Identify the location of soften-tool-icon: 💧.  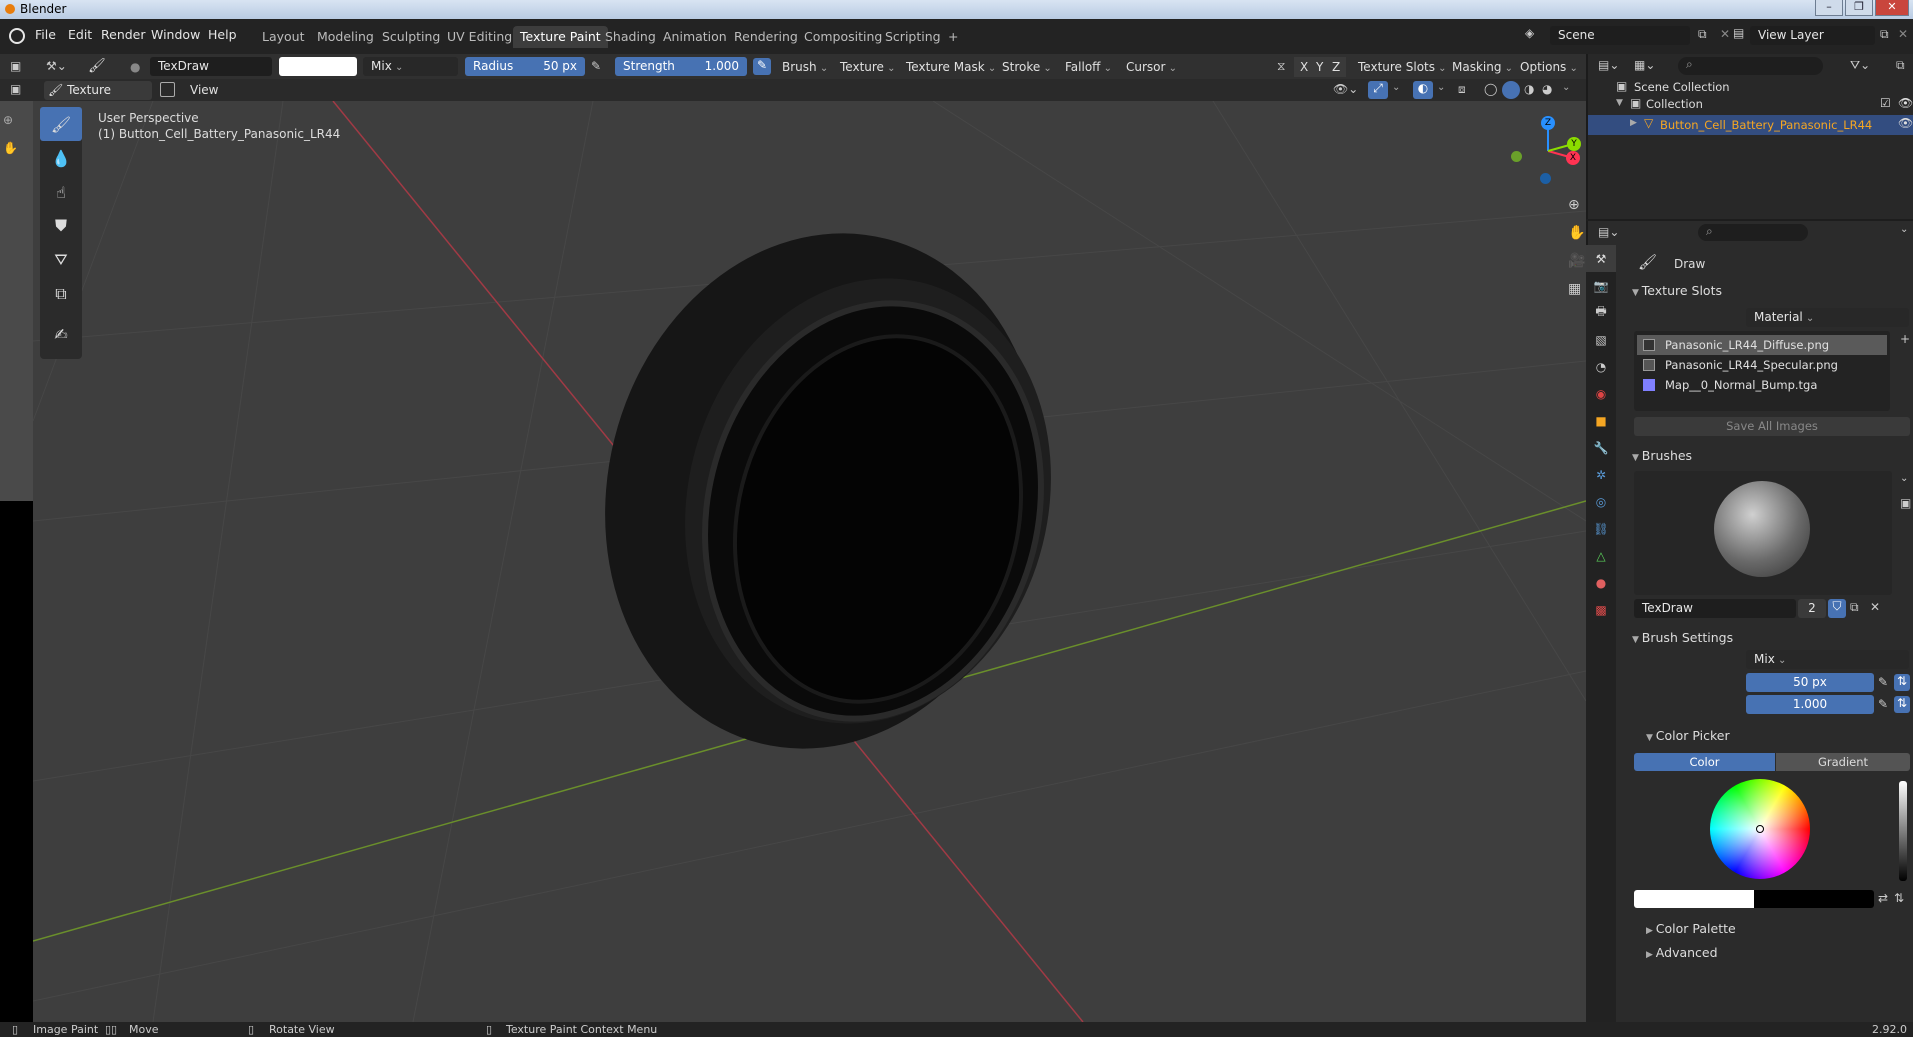
(61, 158).